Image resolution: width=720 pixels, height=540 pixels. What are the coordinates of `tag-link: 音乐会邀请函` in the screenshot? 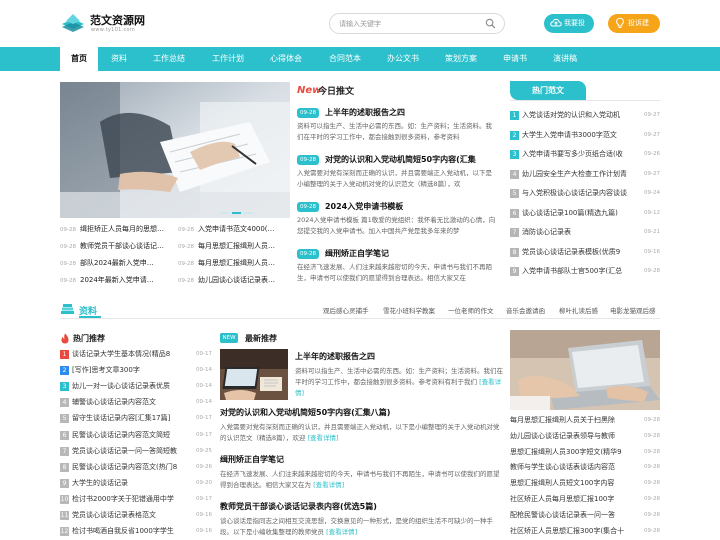 It's located at (525, 310).